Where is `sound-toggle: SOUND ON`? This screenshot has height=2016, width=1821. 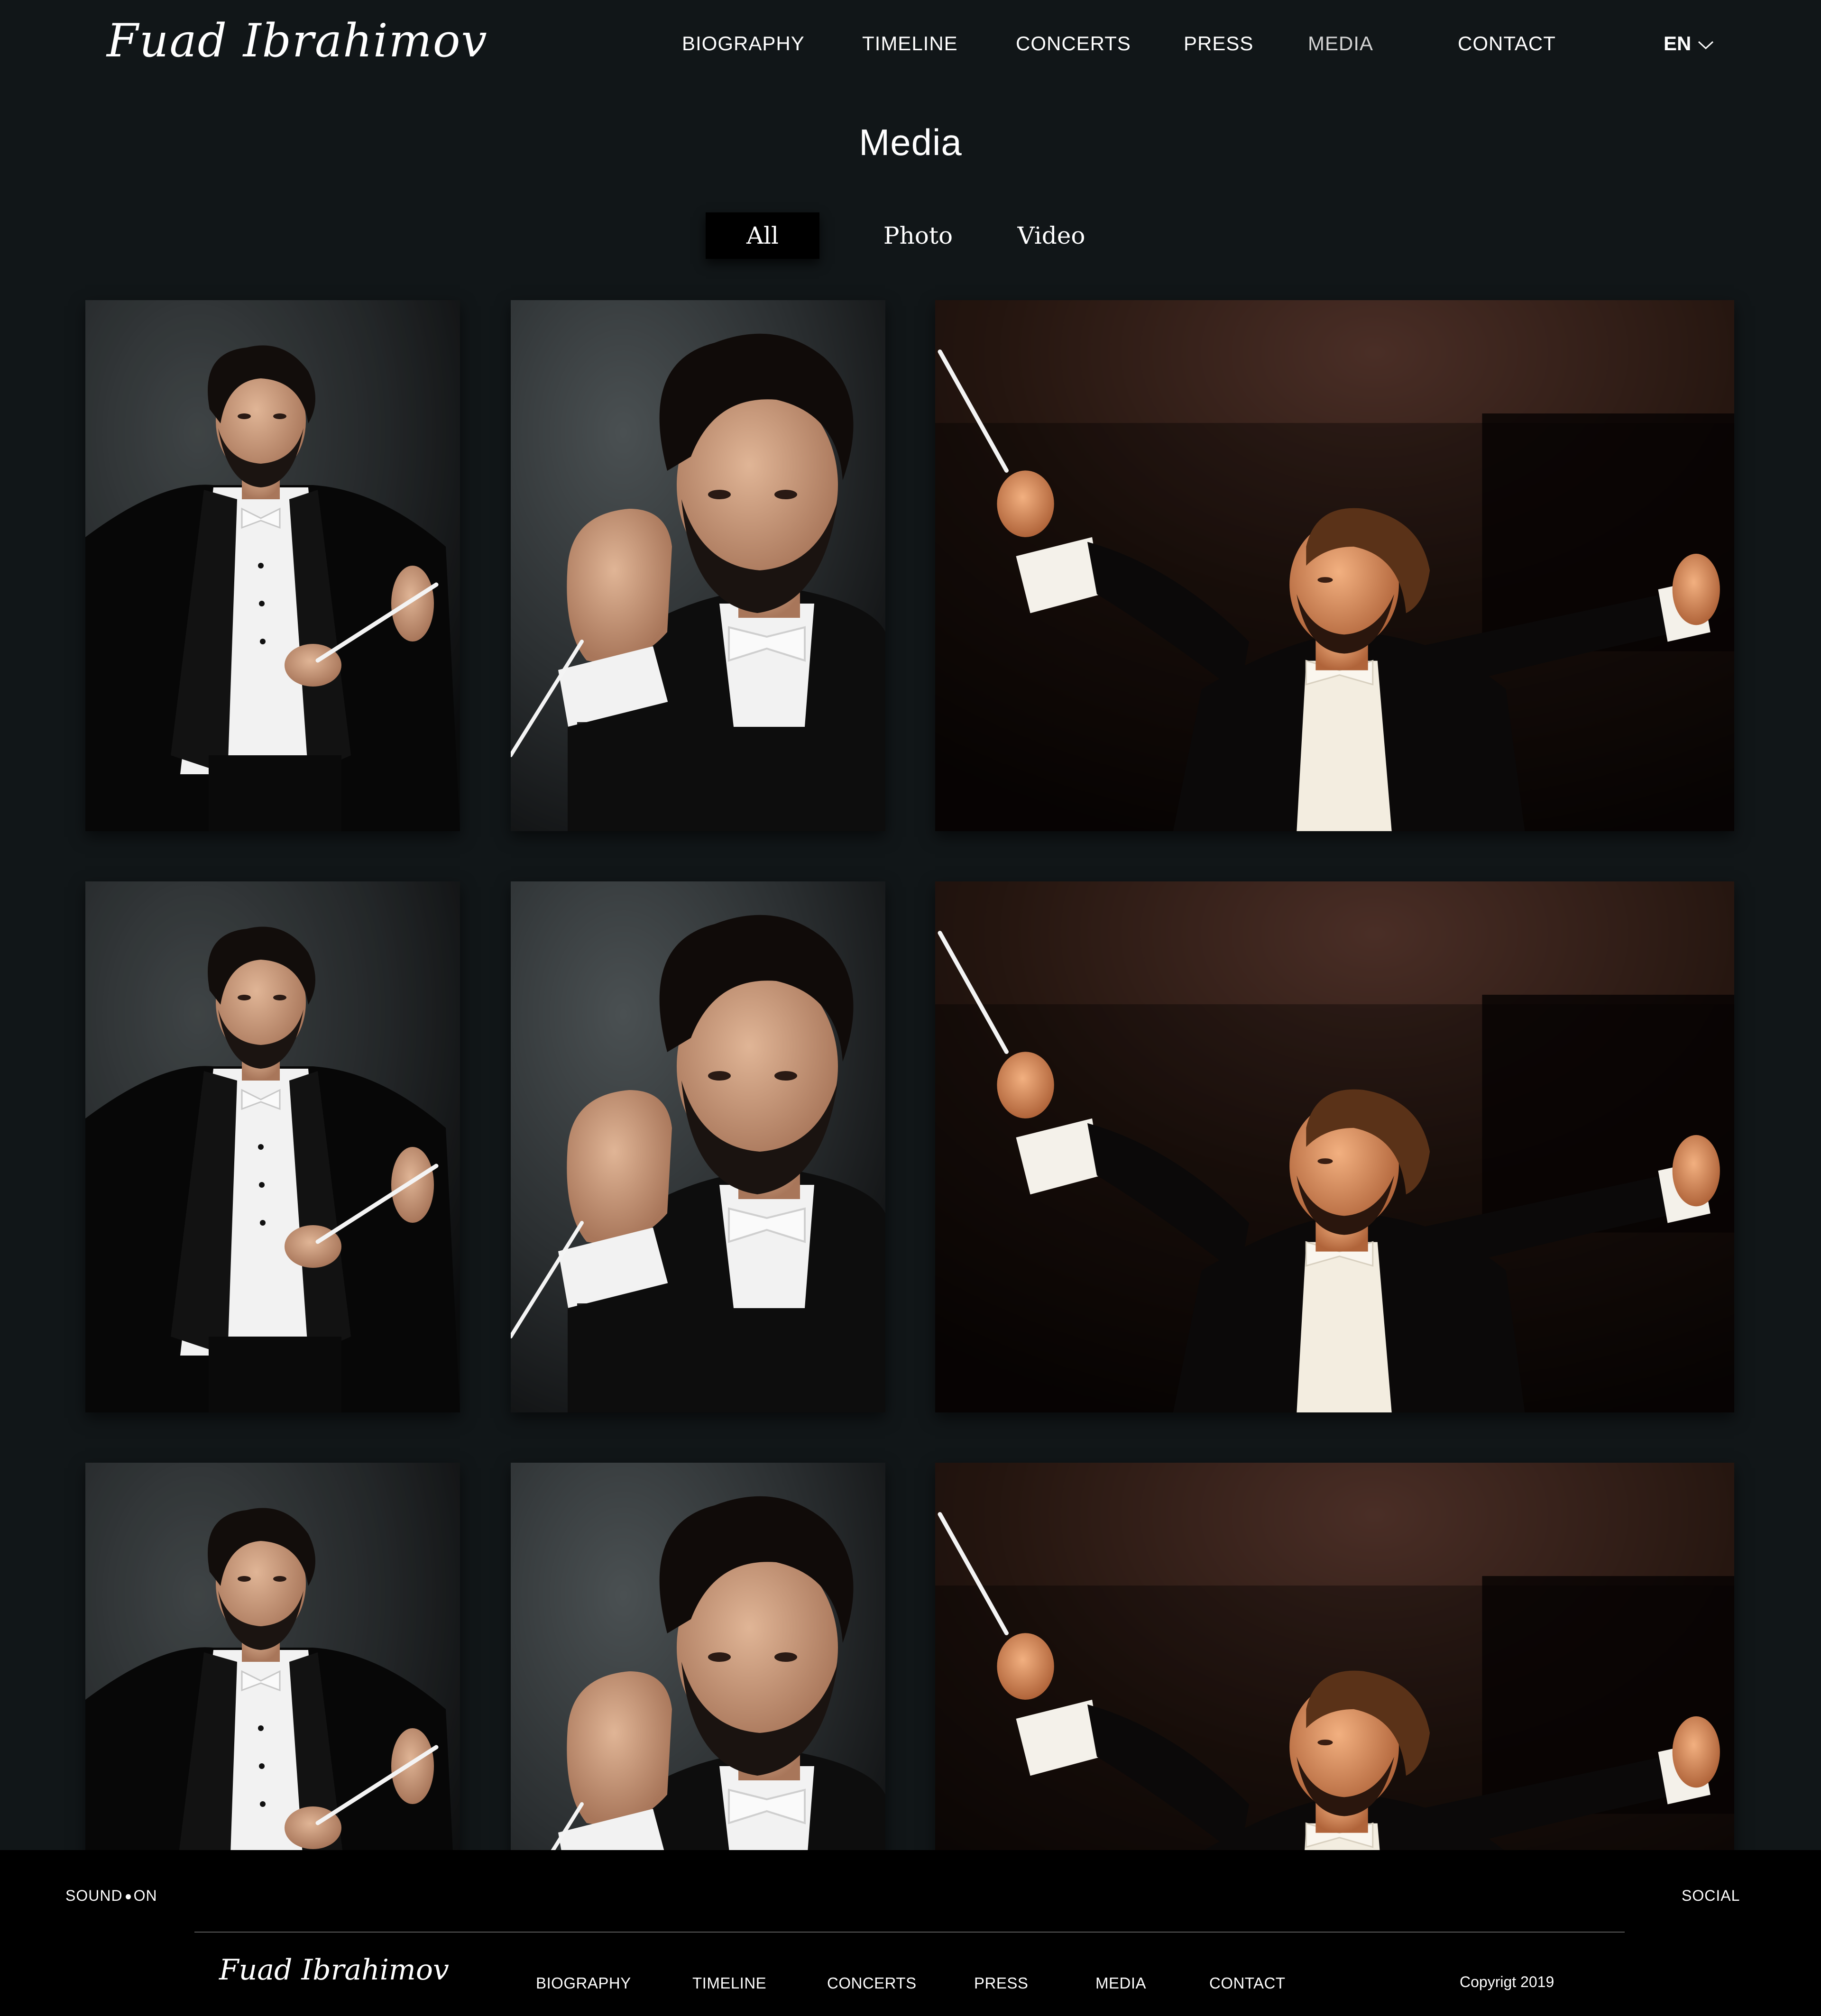
sound-toggle: SOUND ON is located at coordinates (111, 1896).